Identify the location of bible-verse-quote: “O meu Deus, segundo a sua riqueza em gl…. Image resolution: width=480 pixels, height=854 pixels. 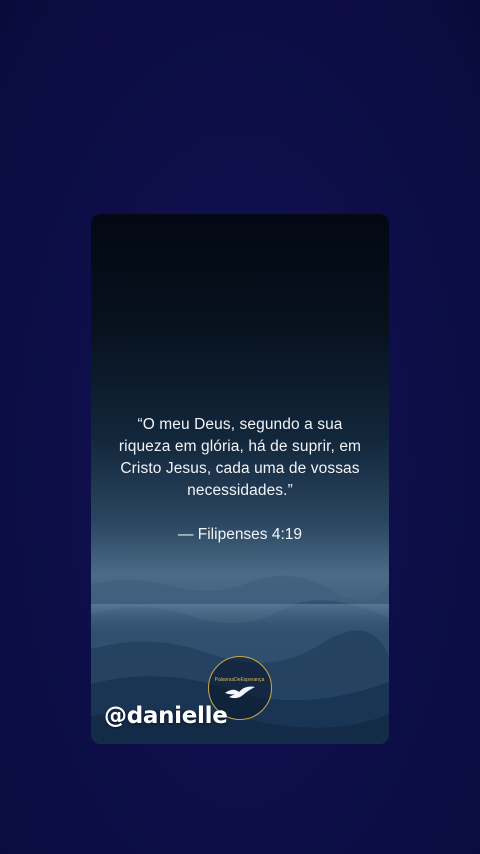
(240, 457).